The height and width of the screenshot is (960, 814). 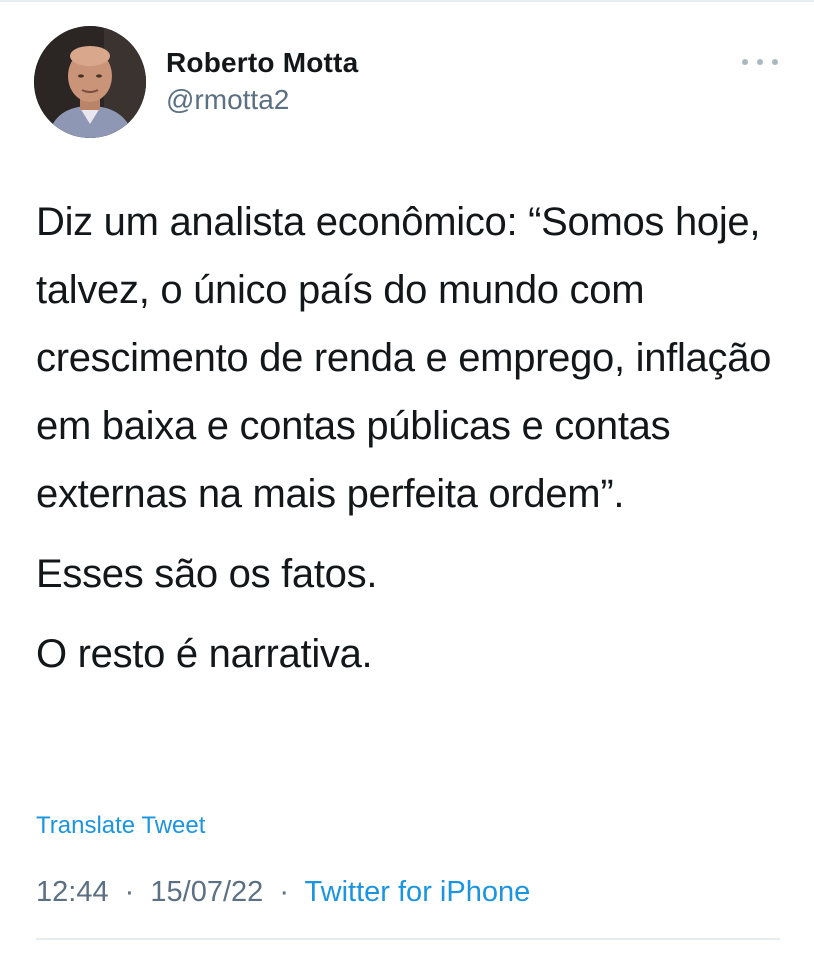 I want to click on tweet-header: Roberto Motta @rmotta2, so click(x=409, y=82).